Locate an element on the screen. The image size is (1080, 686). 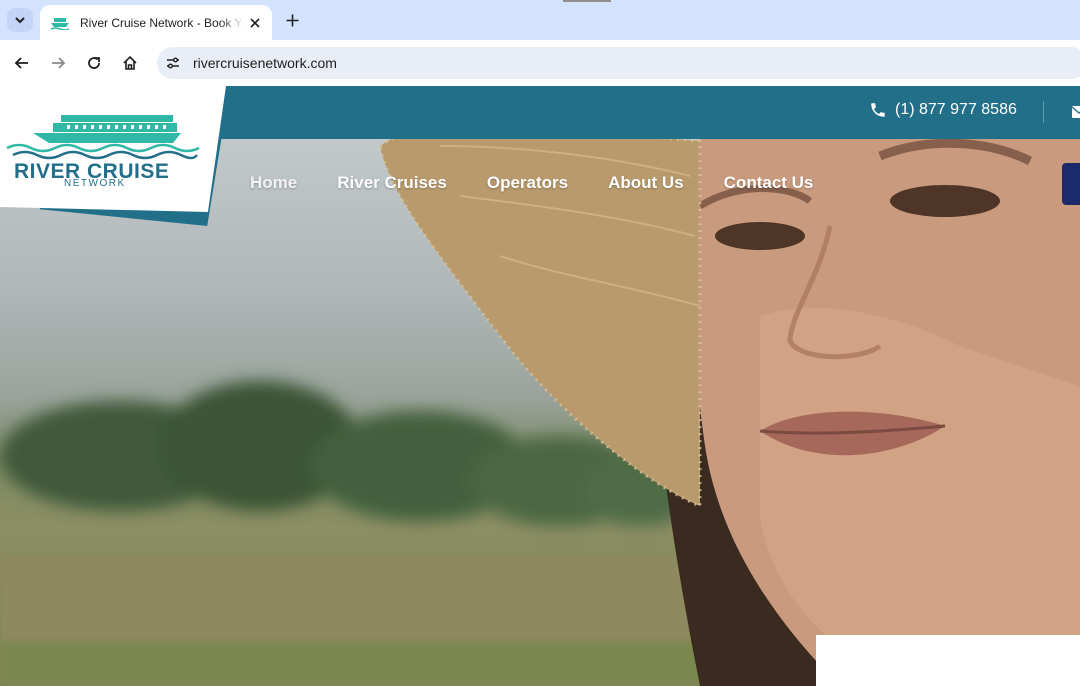
plus-icon is located at coordinates (292, 20).